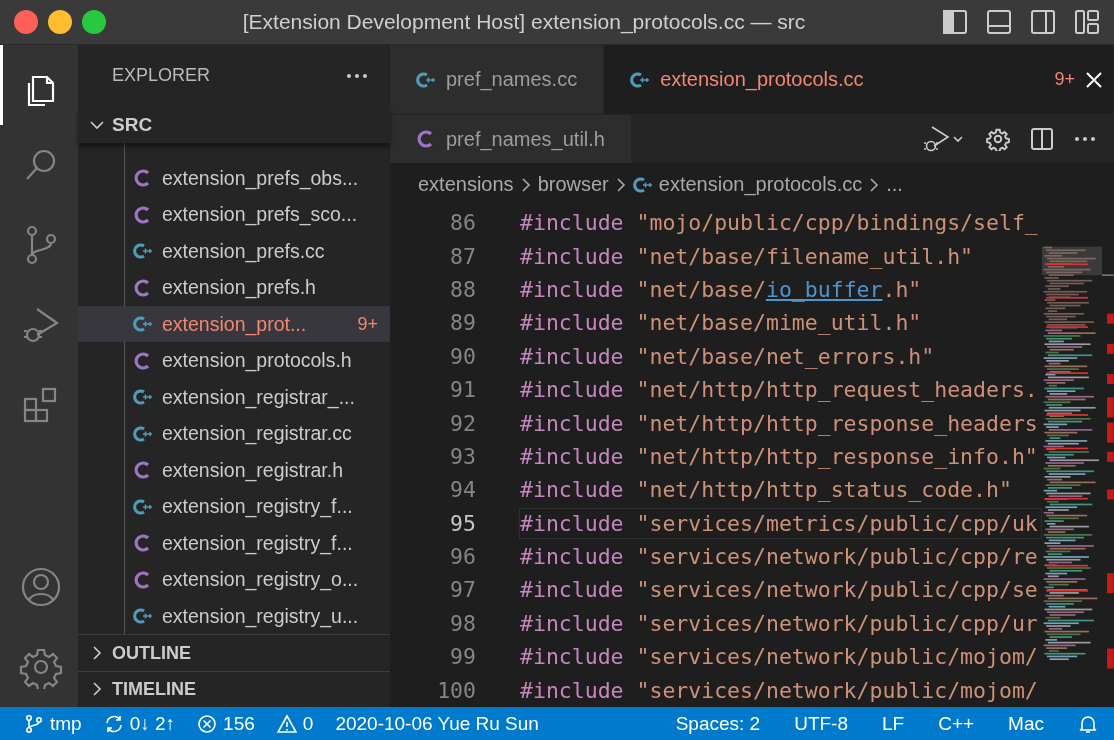 This screenshot has width=1114, height=740. I want to click on branch-icon, so click(34, 723).